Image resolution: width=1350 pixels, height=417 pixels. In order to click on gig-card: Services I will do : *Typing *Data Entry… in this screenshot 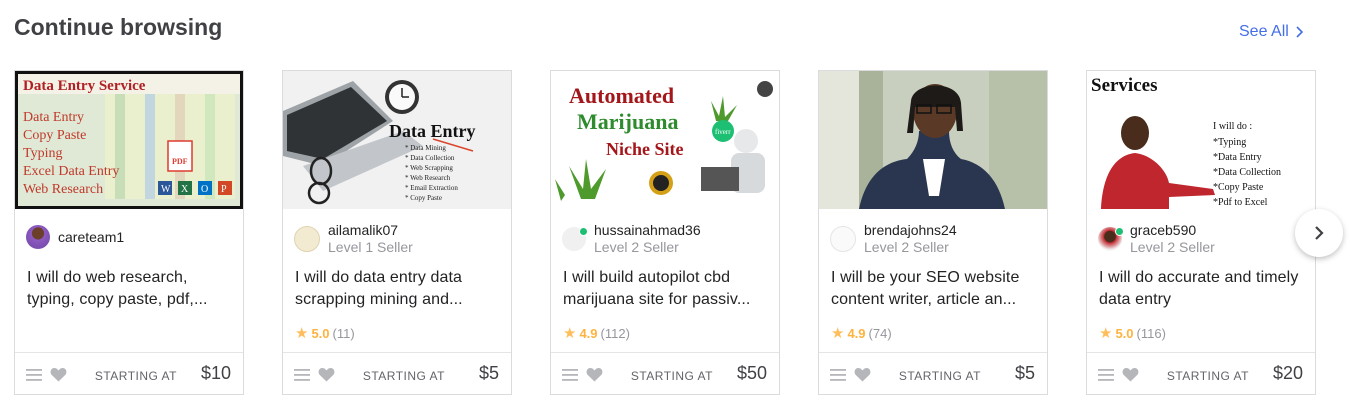, I will do `click(1201, 232)`.